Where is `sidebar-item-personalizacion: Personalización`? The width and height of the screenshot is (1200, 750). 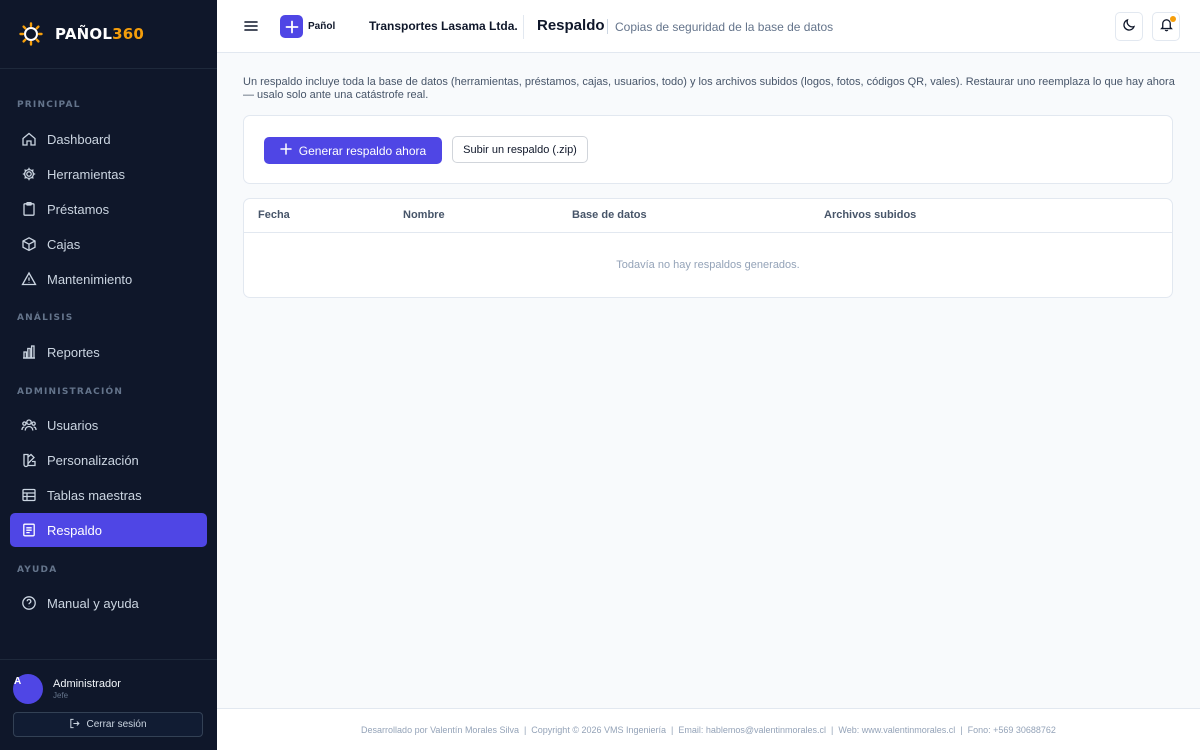
sidebar-item-personalizacion: Personalización is located at coordinates (108, 460).